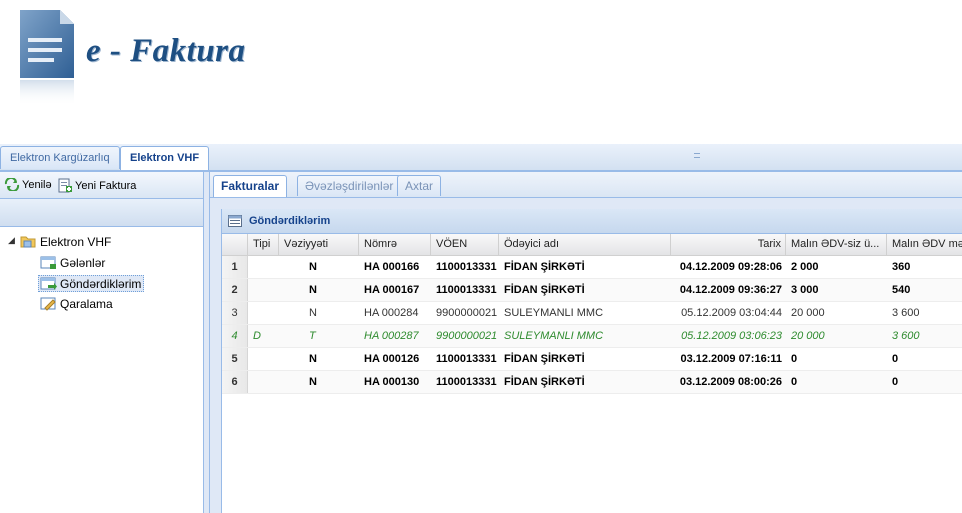  What do you see at coordinates (924, 244) in the screenshot?
I see `col-header-vat: Malın ƏDV mə` at bounding box center [924, 244].